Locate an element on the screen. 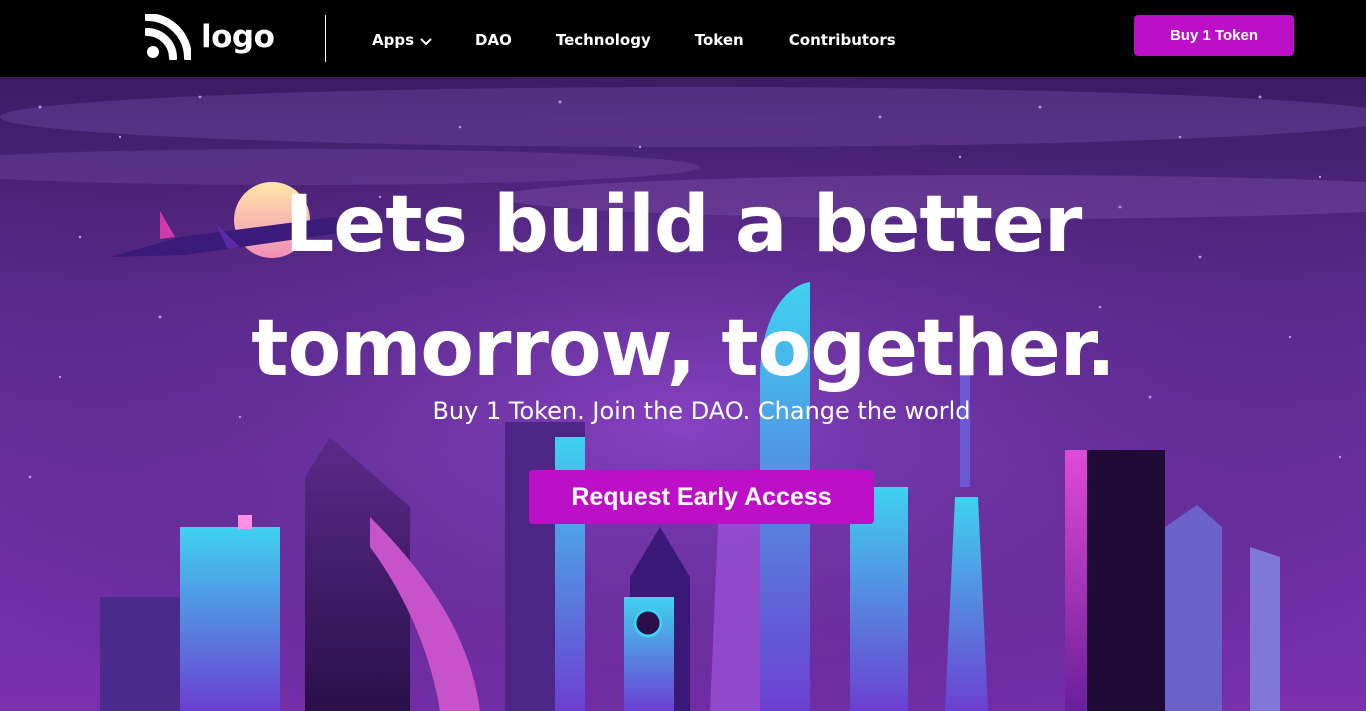 This screenshot has height=711, width=1366. nav-item-apps: Apps is located at coordinates (402, 40).